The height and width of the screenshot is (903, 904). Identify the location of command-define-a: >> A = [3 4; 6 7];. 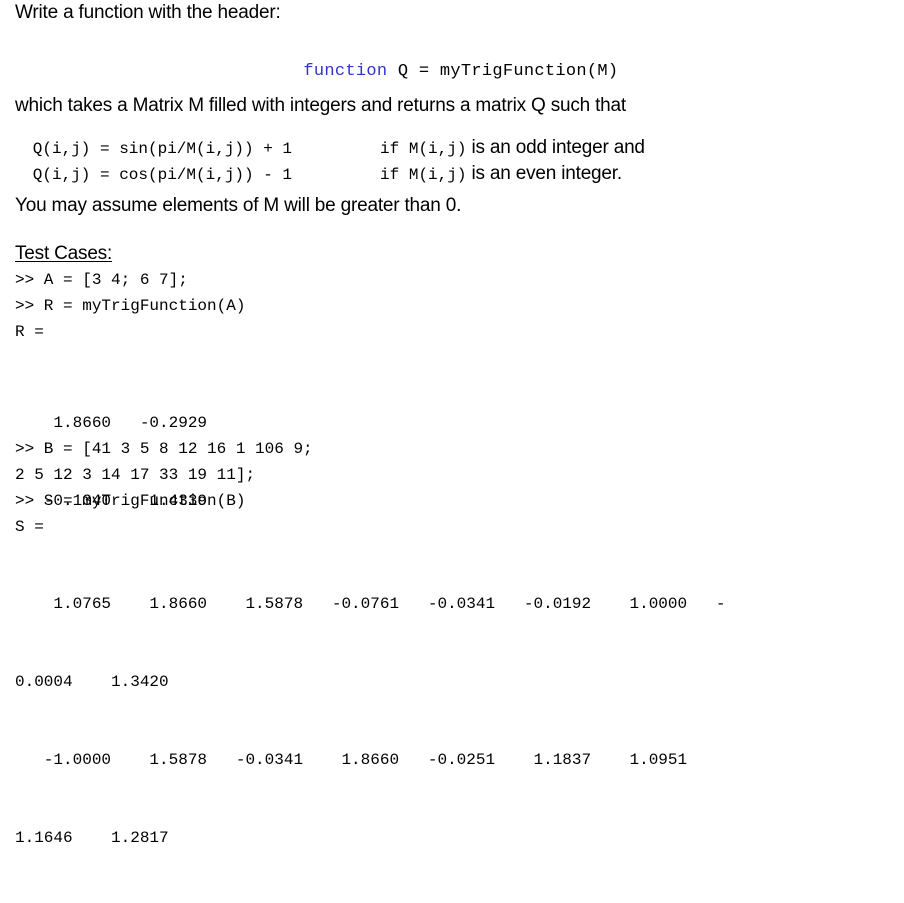
(101, 280).